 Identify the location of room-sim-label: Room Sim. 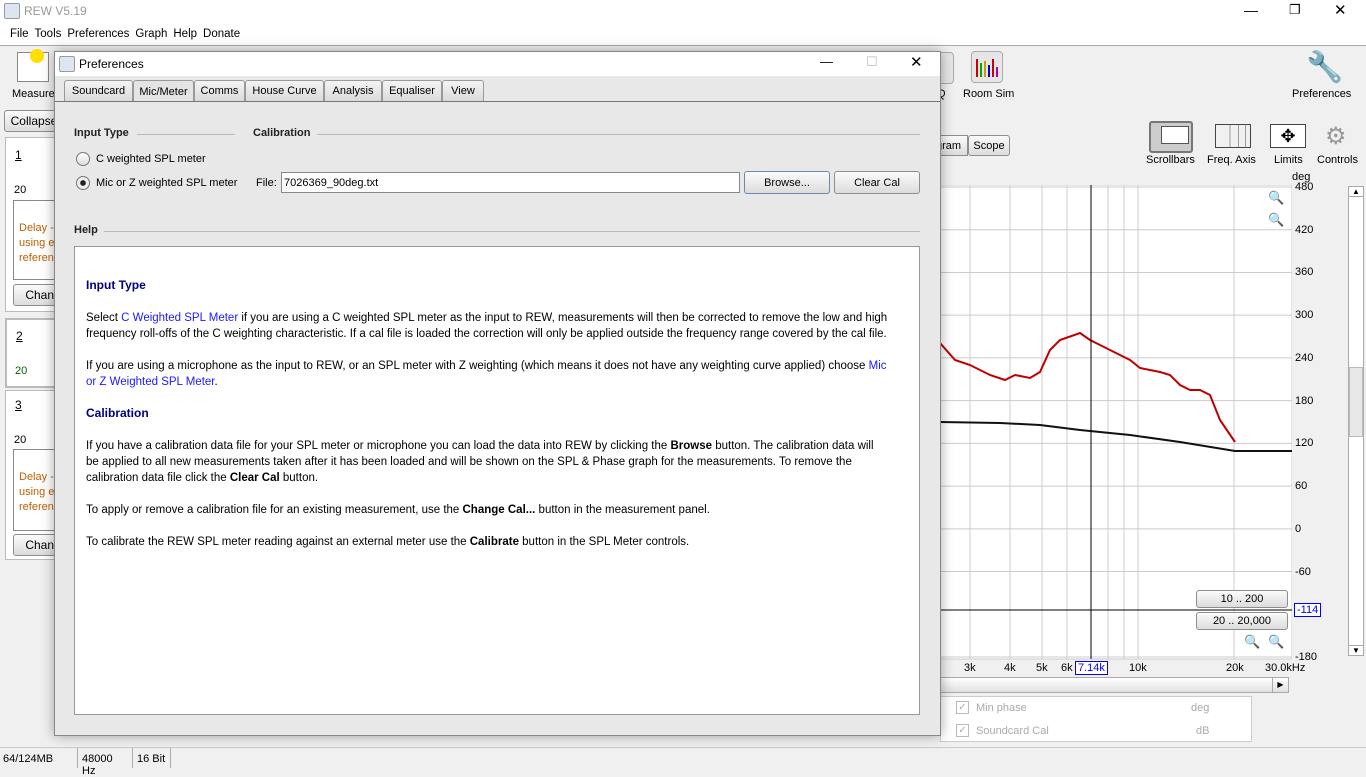
(988, 94).